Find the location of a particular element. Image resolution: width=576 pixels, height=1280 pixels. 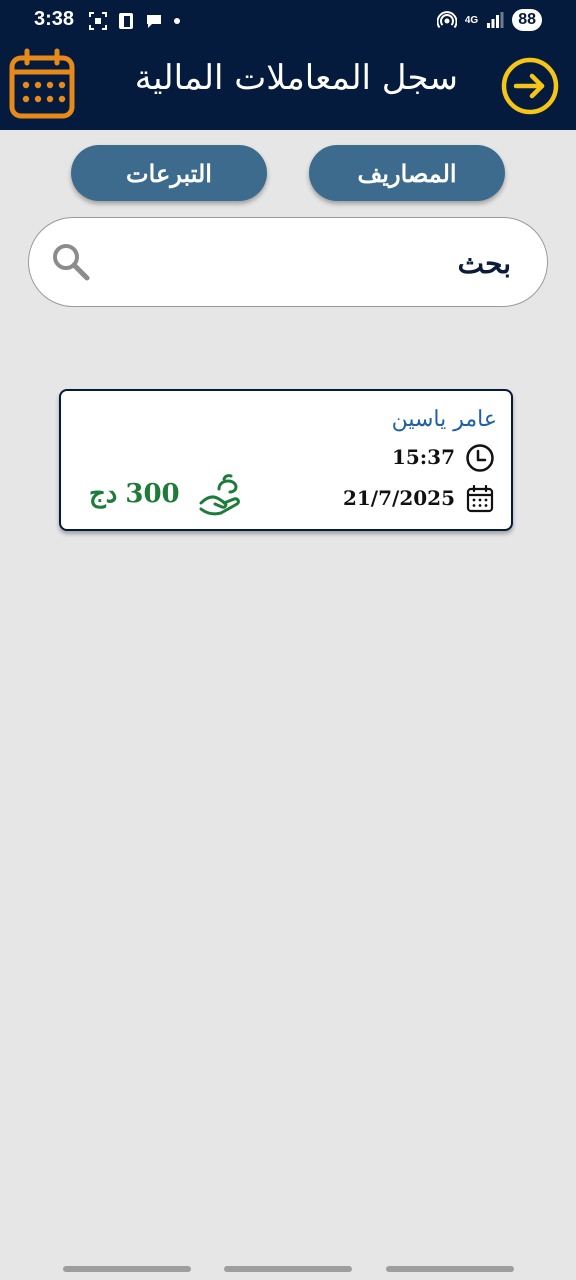

search-bar is located at coordinates (288, 262).